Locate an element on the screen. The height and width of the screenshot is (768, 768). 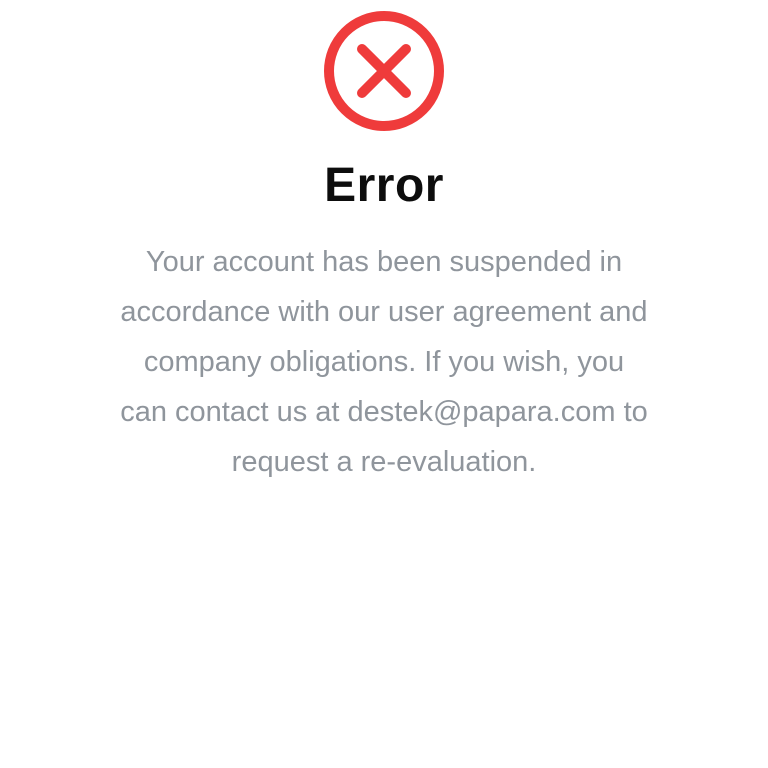
error-message-line: accordance with our user agreement and is located at coordinates (384, 312).